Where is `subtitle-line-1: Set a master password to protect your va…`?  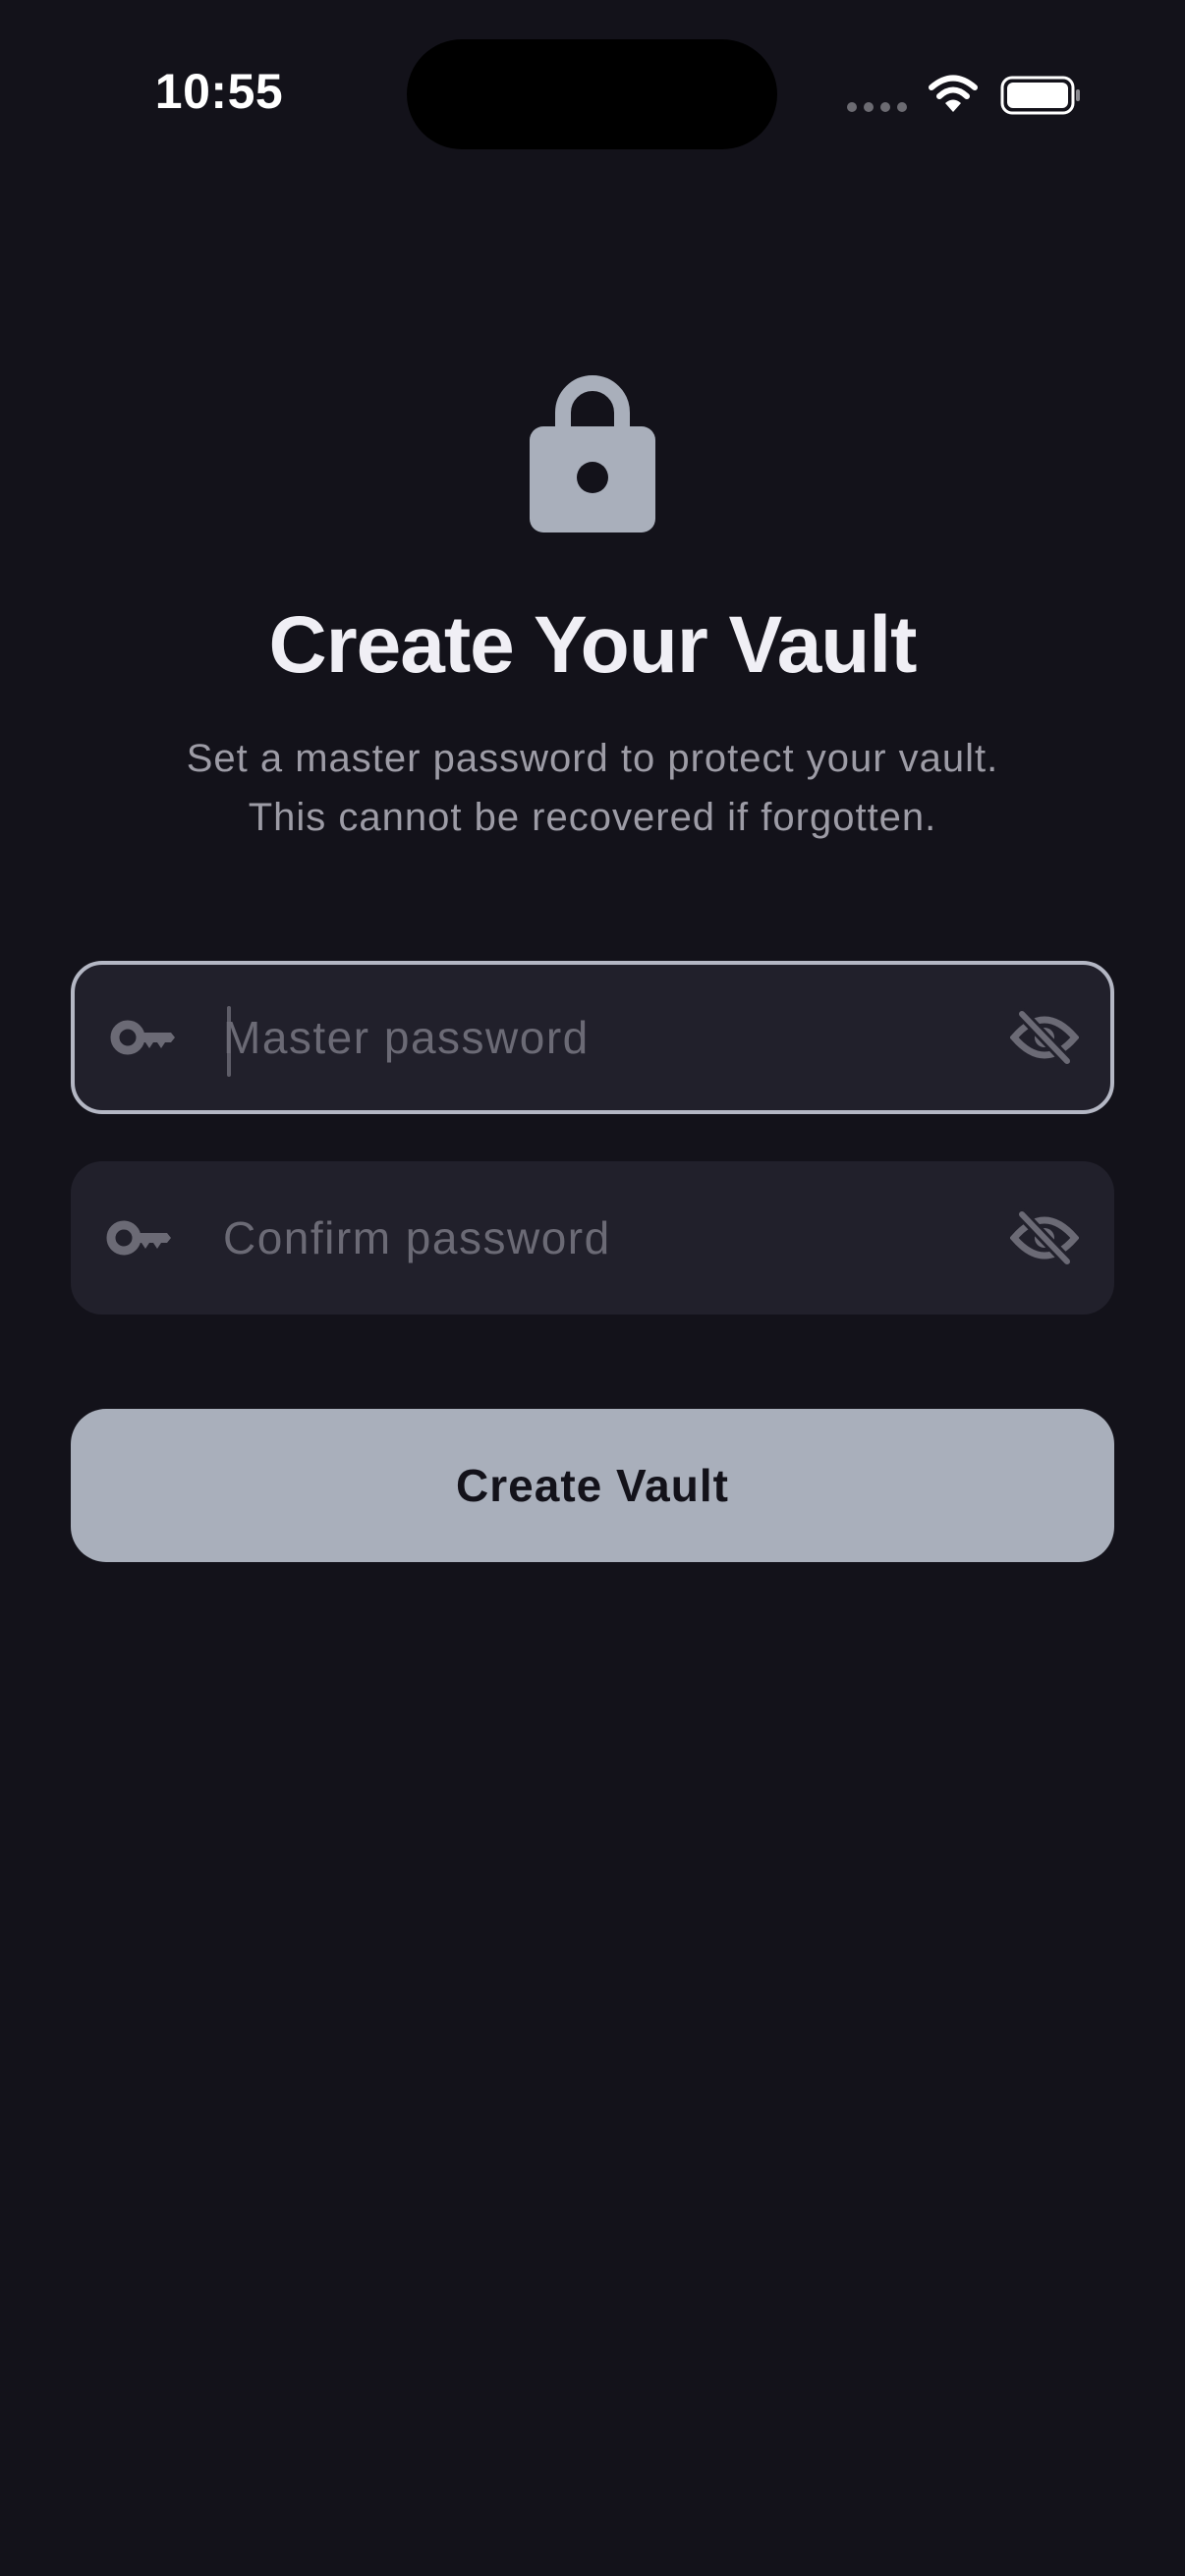
subtitle-line-1: Set a master password to protect your va… is located at coordinates (592, 758).